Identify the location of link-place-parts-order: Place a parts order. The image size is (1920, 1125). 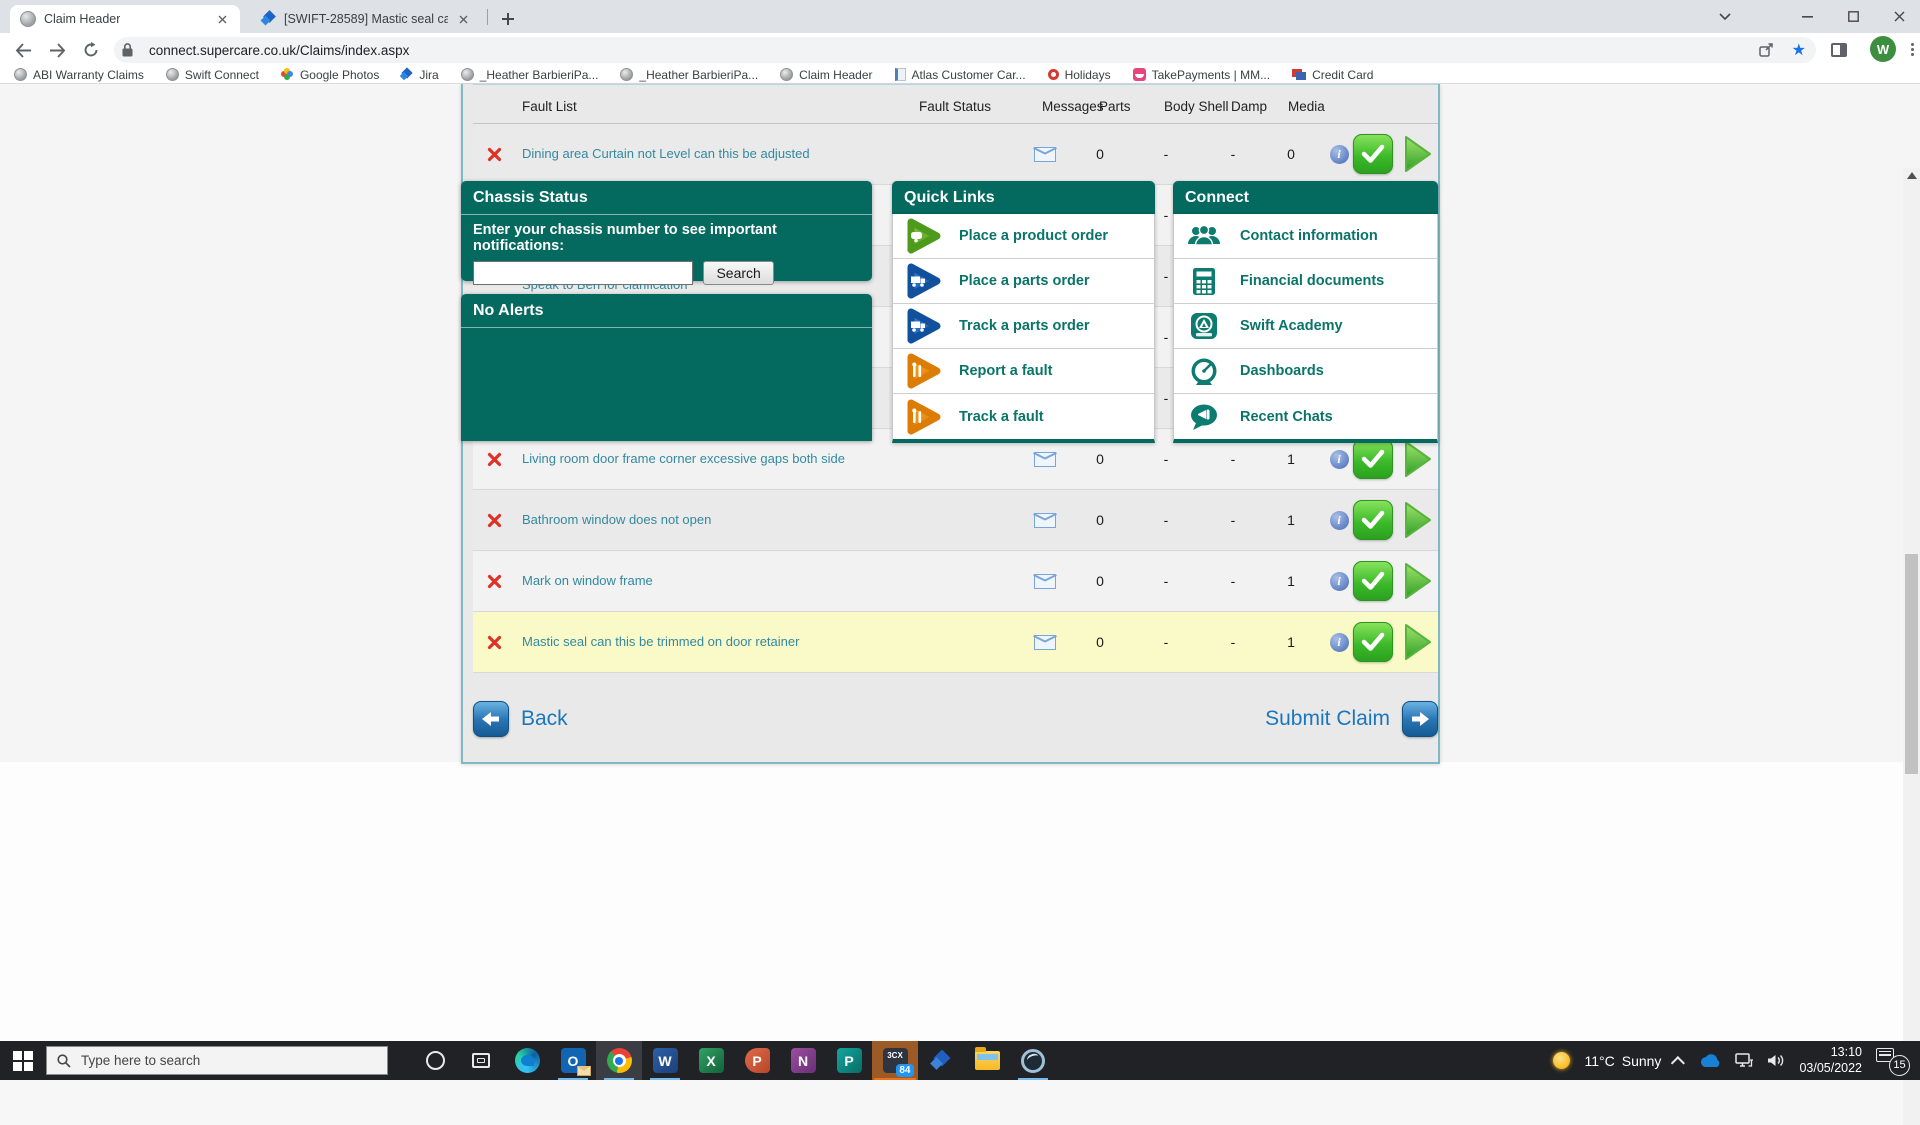
(1023, 281).